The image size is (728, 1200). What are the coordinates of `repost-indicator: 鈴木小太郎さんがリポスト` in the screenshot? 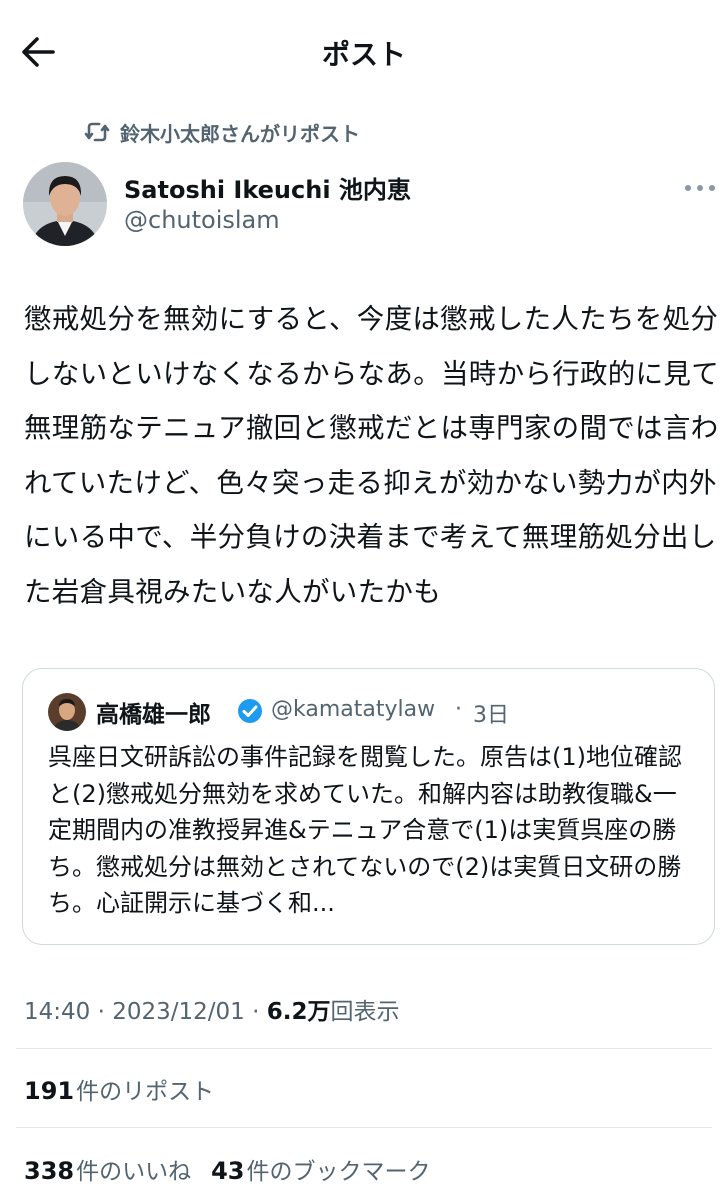 It's located at (222, 132).